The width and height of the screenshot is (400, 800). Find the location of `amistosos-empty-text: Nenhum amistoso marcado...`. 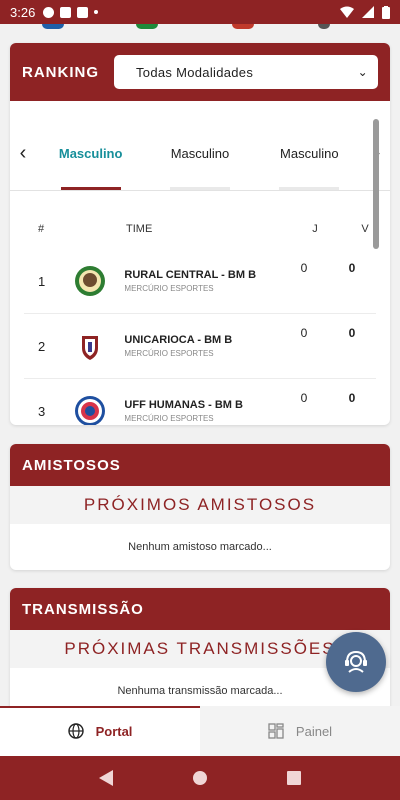

amistosos-empty-text: Nenhum amistoso marcado... is located at coordinates (200, 547).